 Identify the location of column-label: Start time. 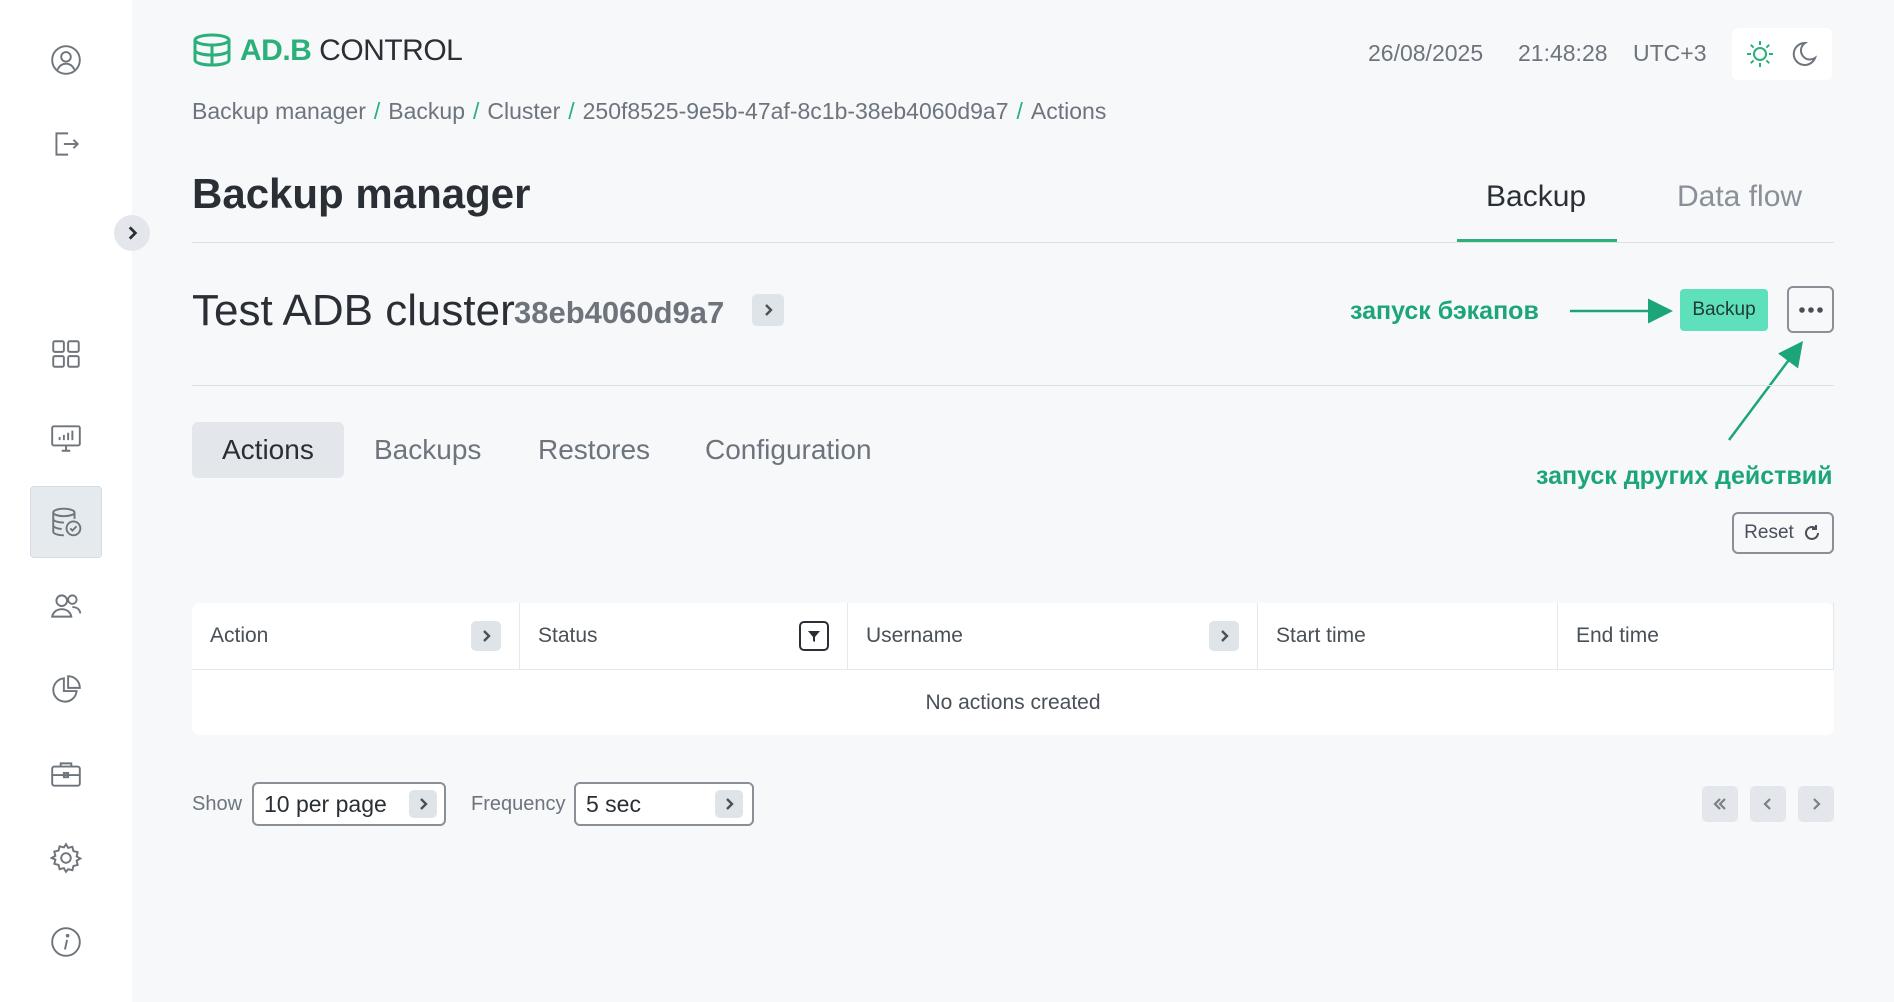
(1321, 635).